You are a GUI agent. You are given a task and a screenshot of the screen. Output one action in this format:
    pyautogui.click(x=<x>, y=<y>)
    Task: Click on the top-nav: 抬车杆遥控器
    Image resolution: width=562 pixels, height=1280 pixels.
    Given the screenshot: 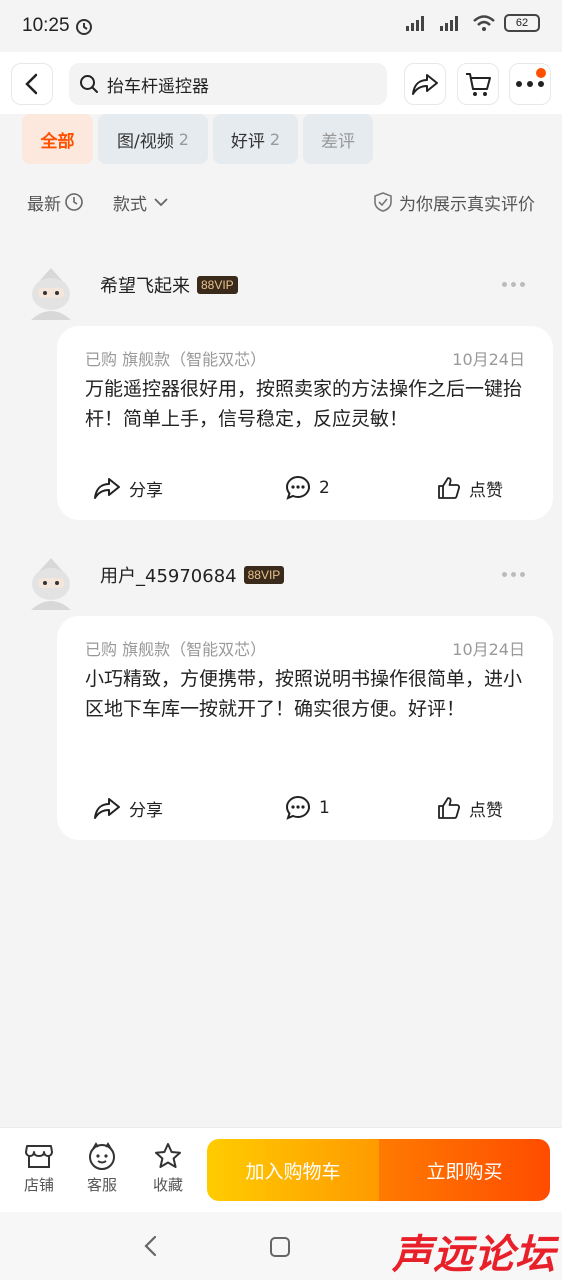 What is the action you would take?
    pyautogui.click(x=281, y=83)
    